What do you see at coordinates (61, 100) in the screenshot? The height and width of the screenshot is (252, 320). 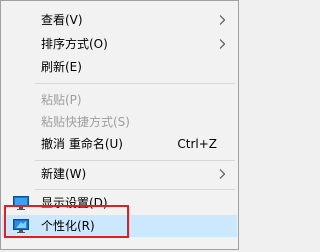 I see `menu-item-label: 粘贴(P)` at bounding box center [61, 100].